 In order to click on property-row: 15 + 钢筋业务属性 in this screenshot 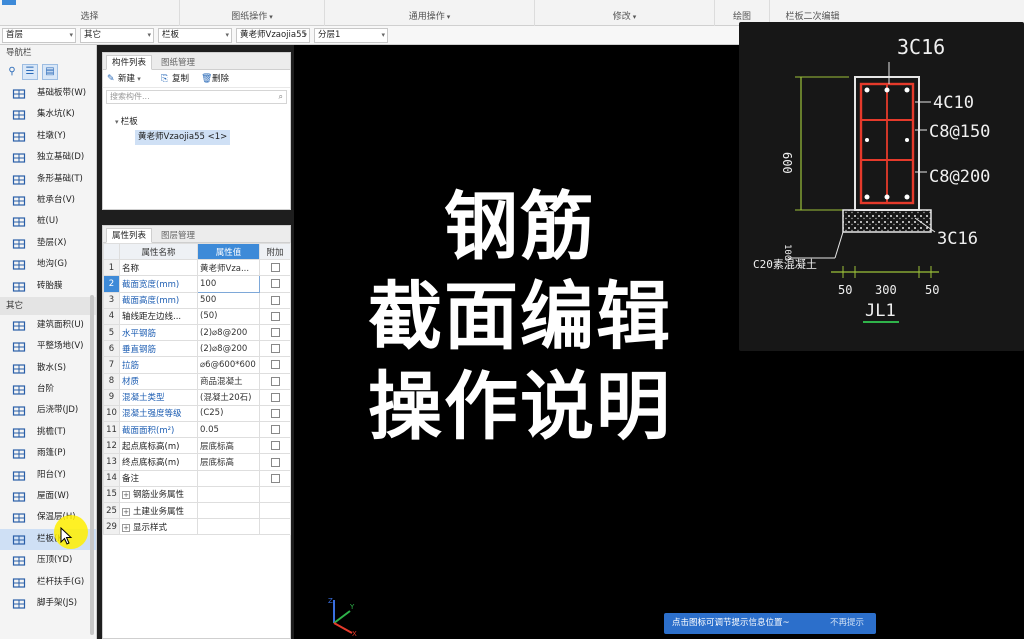, I will do `click(197, 494)`.